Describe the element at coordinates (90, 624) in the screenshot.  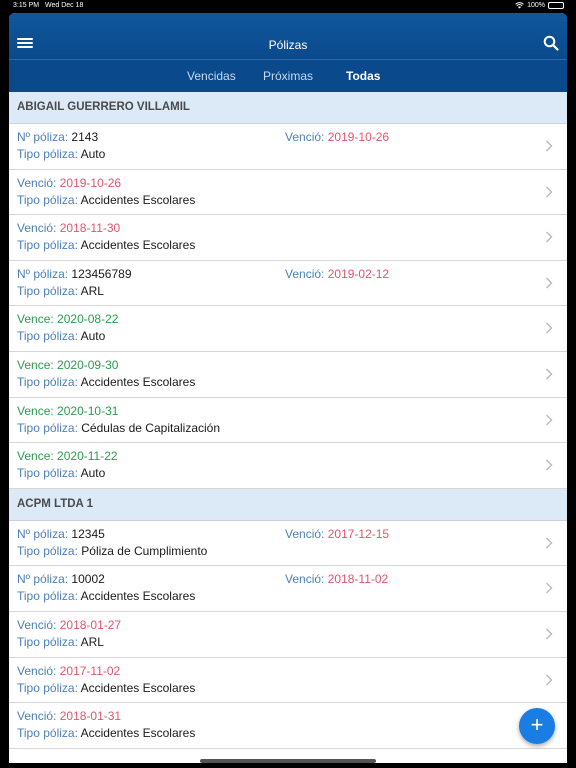
I see `status-date: 2018-01-27` at that location.